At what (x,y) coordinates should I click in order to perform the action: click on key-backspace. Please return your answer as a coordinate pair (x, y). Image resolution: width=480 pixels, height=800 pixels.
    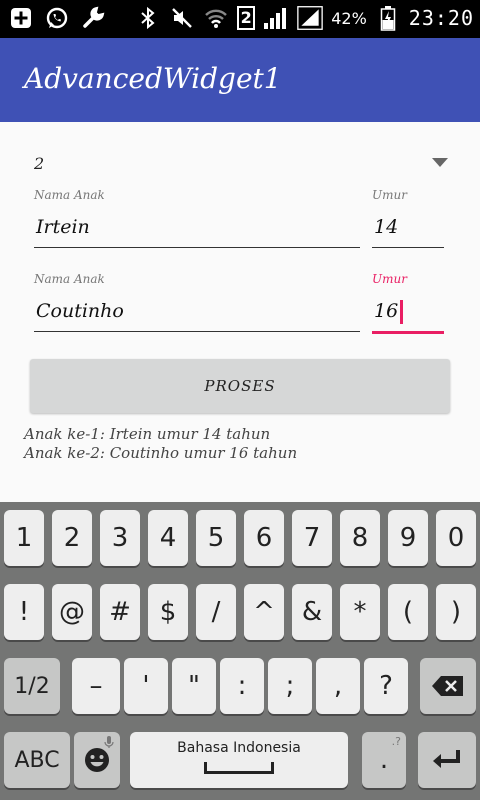
    Looking at the image, I should click on (448, 686).